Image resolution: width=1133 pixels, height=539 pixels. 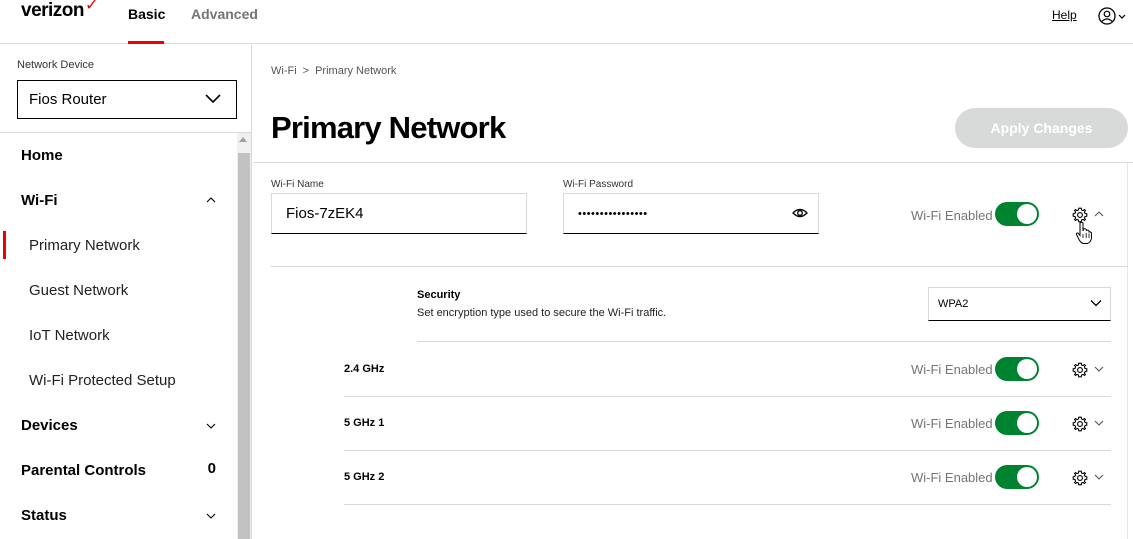 I want to click on wifi-enabled-toggle, so click(x=1017, y=214).